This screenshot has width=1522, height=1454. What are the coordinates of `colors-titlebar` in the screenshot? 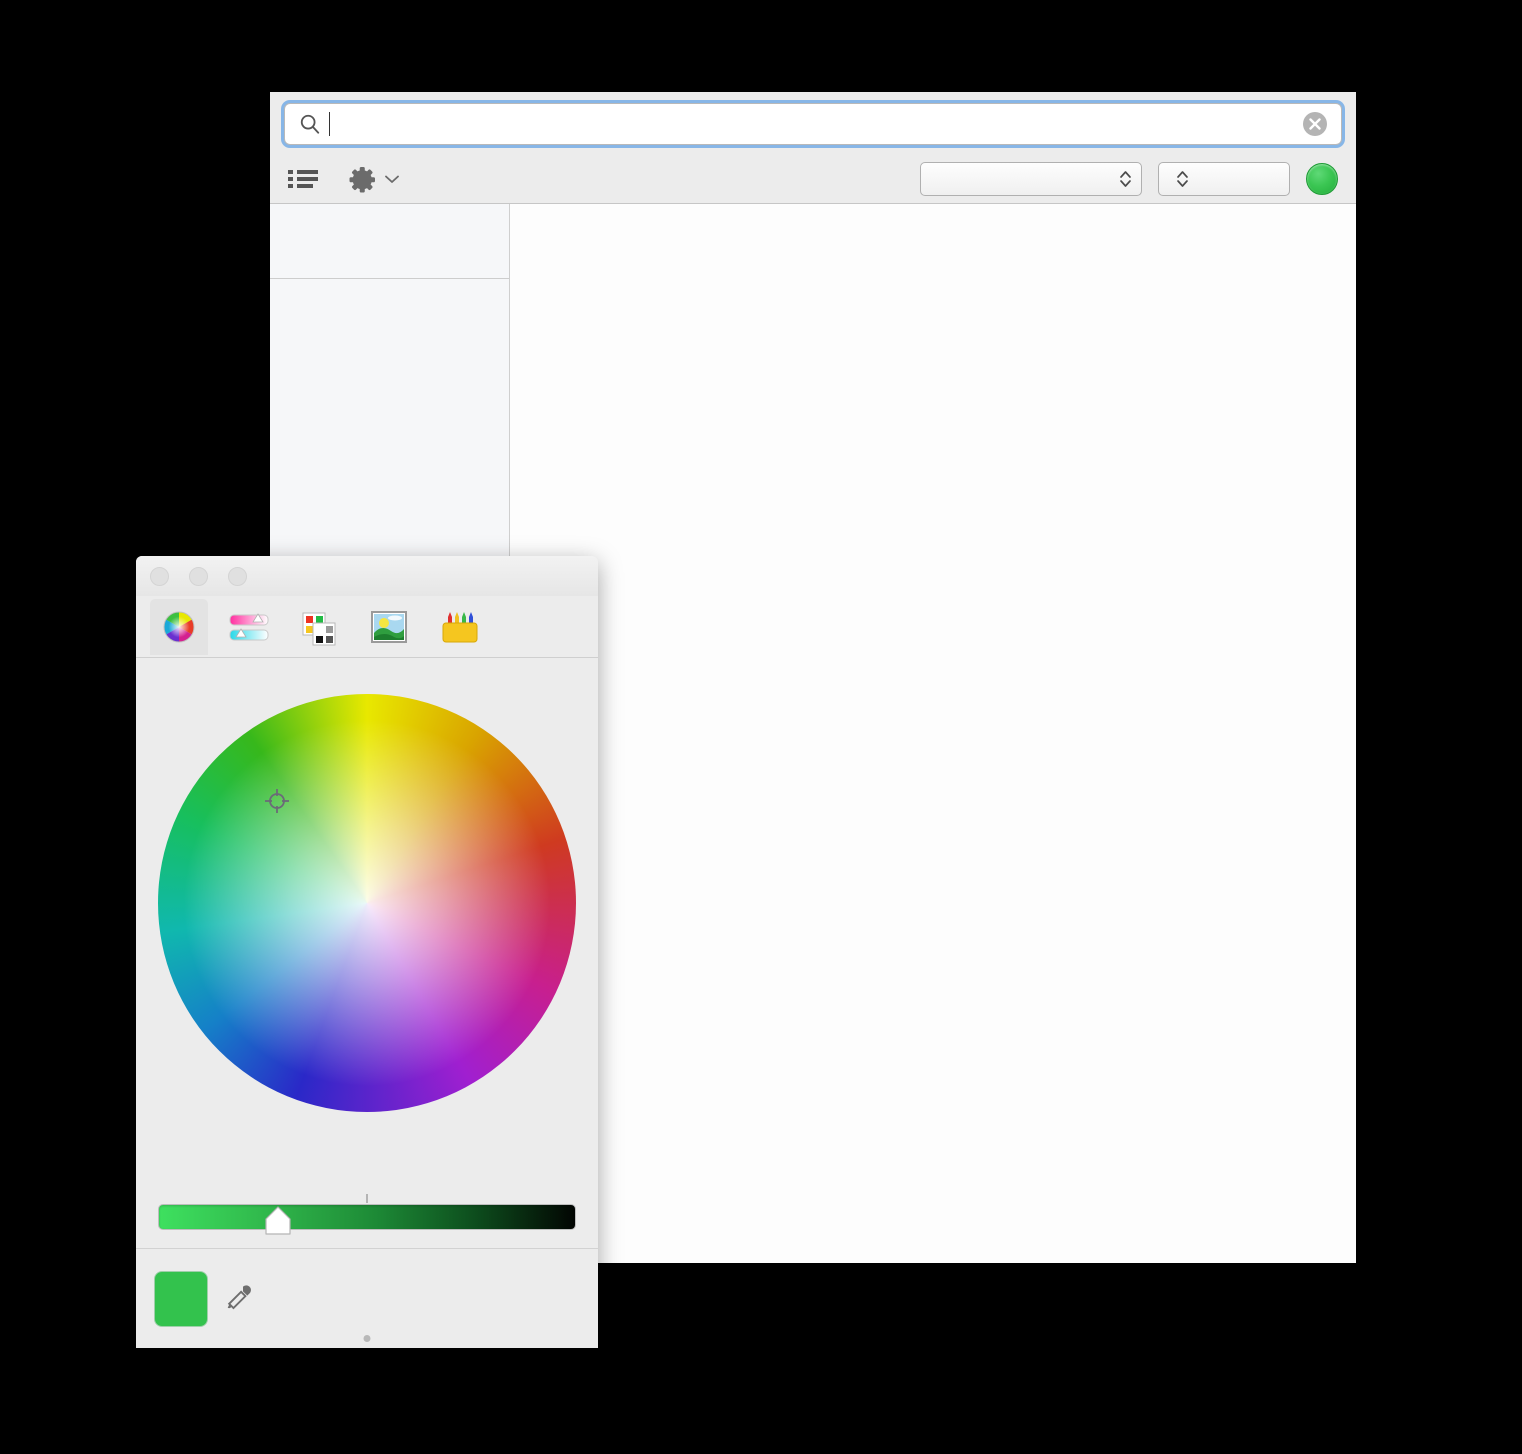 It's located at (367, 576).